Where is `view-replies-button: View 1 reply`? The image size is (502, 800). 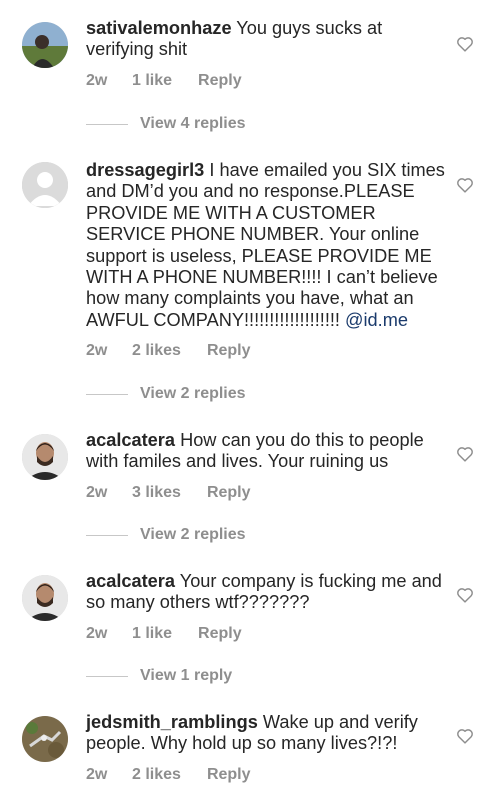
view-replies-button: View 1 reply is located at coordinates (159, 676).